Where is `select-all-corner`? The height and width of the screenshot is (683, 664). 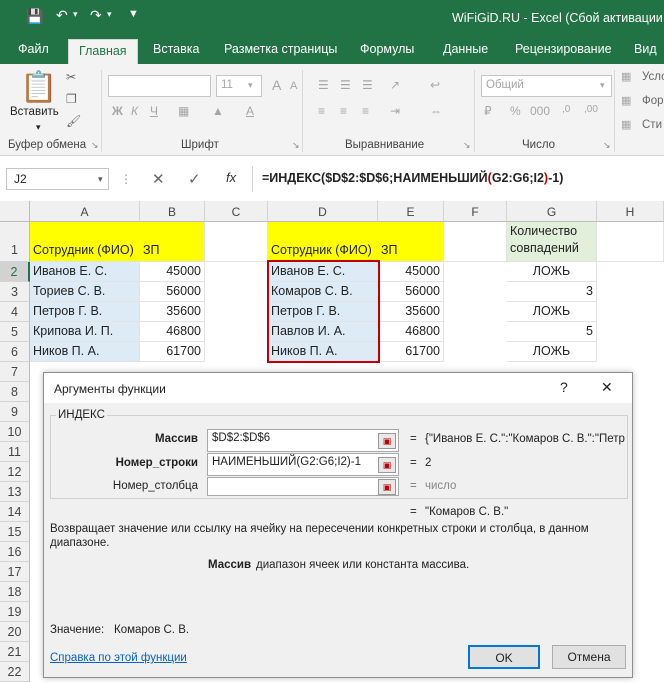
select-all-corner is located at coordinates (15, 211).